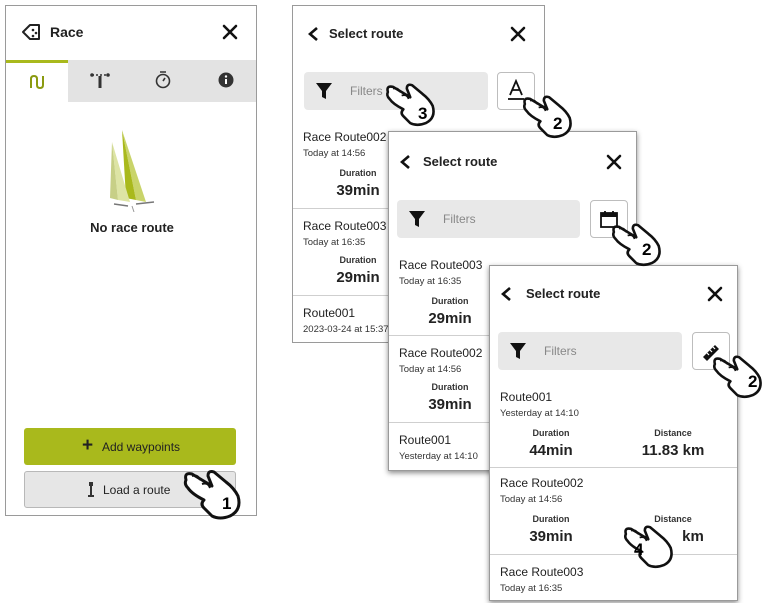 The image size is (772, 603). I want to click on distance-value: 11.83 km, so click(673, 450).